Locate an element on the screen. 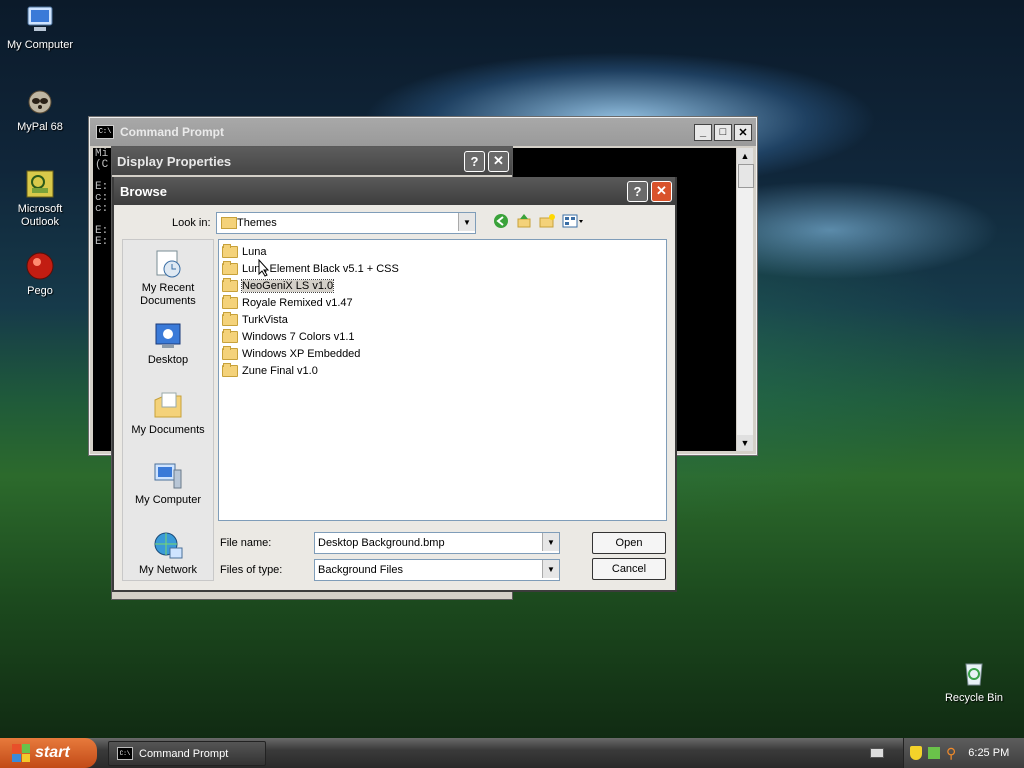  place-my-network: My Network is located at coordinates (168, 553).